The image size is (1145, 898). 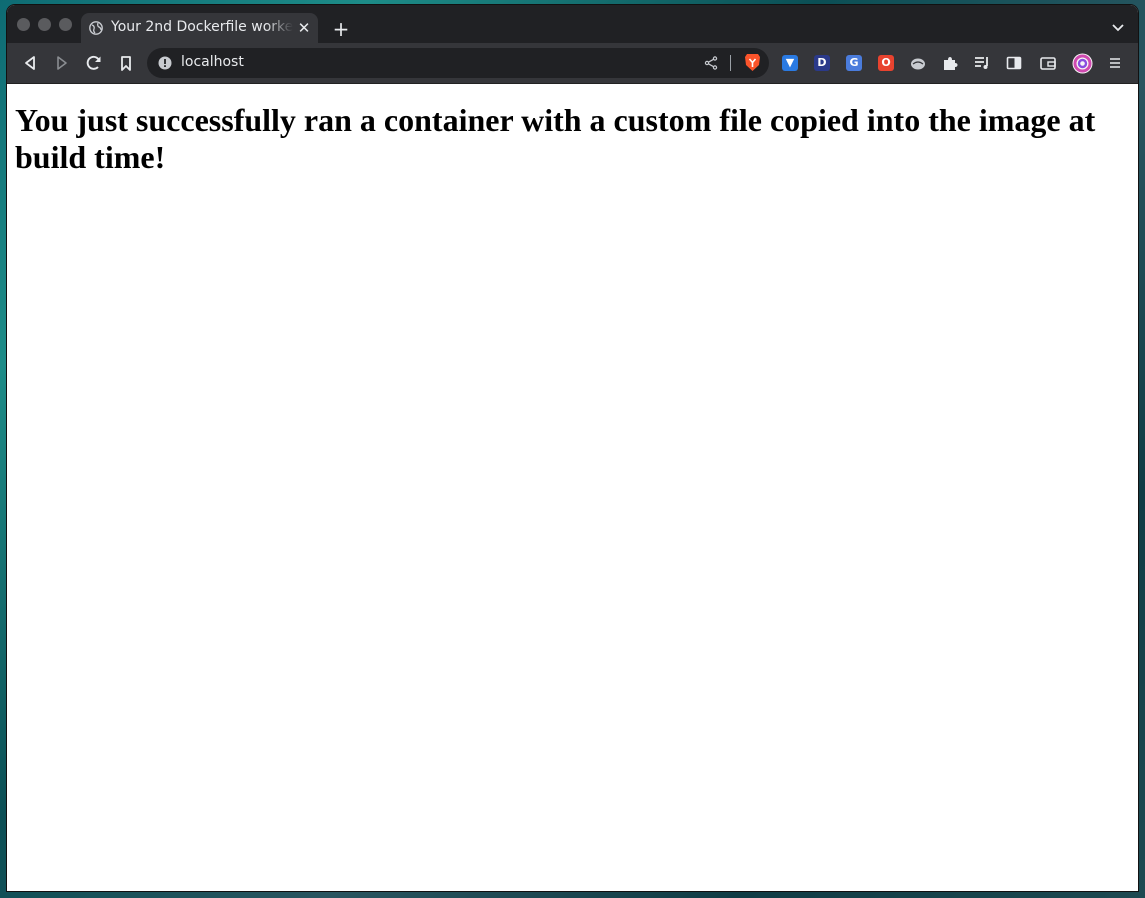 What do you see at coordinates (1014, 63) in the screenshot?
I see `sidebar-icon` at bounding box center [1014, 63].